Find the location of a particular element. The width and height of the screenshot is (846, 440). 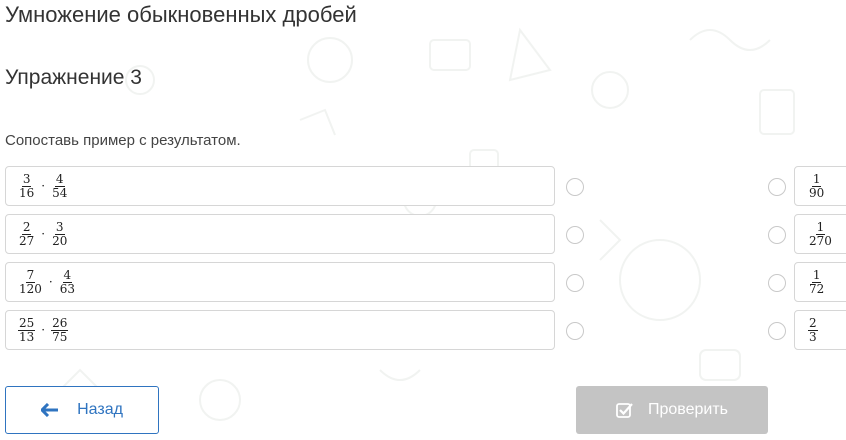

fraction: 1 72 is located at coordinates (816, 281).